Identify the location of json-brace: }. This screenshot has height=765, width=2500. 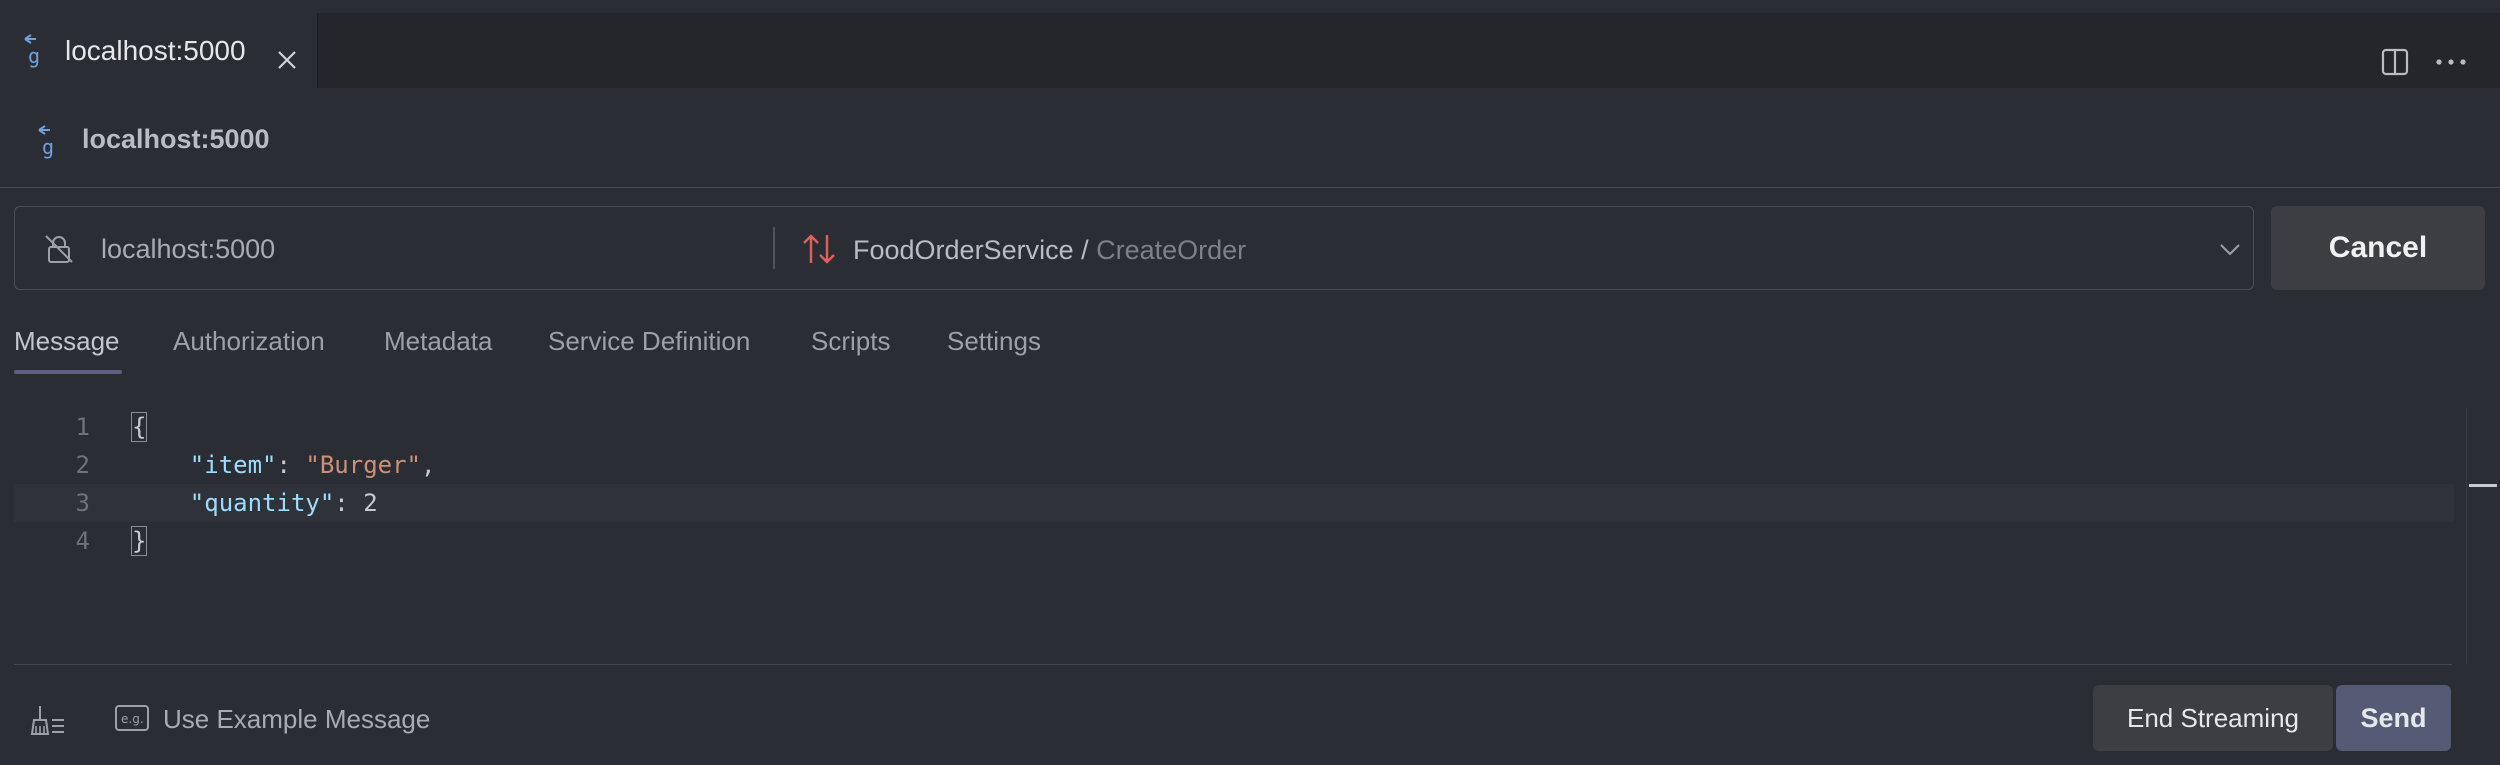
(139, 541).